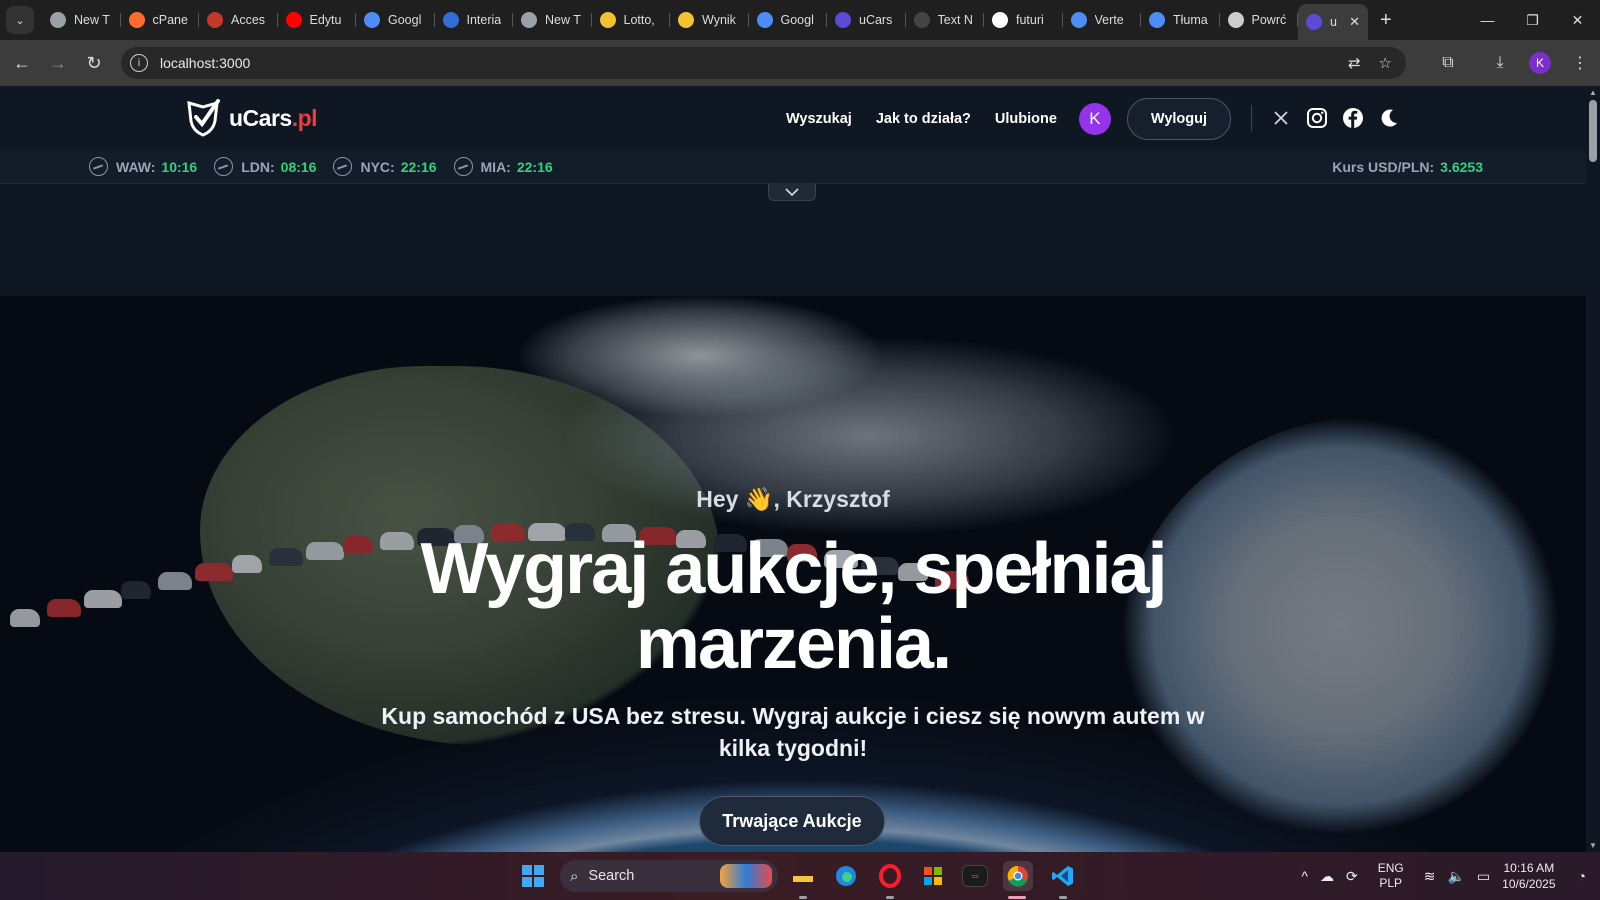 The height and width of the screenshot is (900, 1600). Describe the element at coordinates (94, 63) in the screenshot. I see `reload-icon: ↻` at that location.